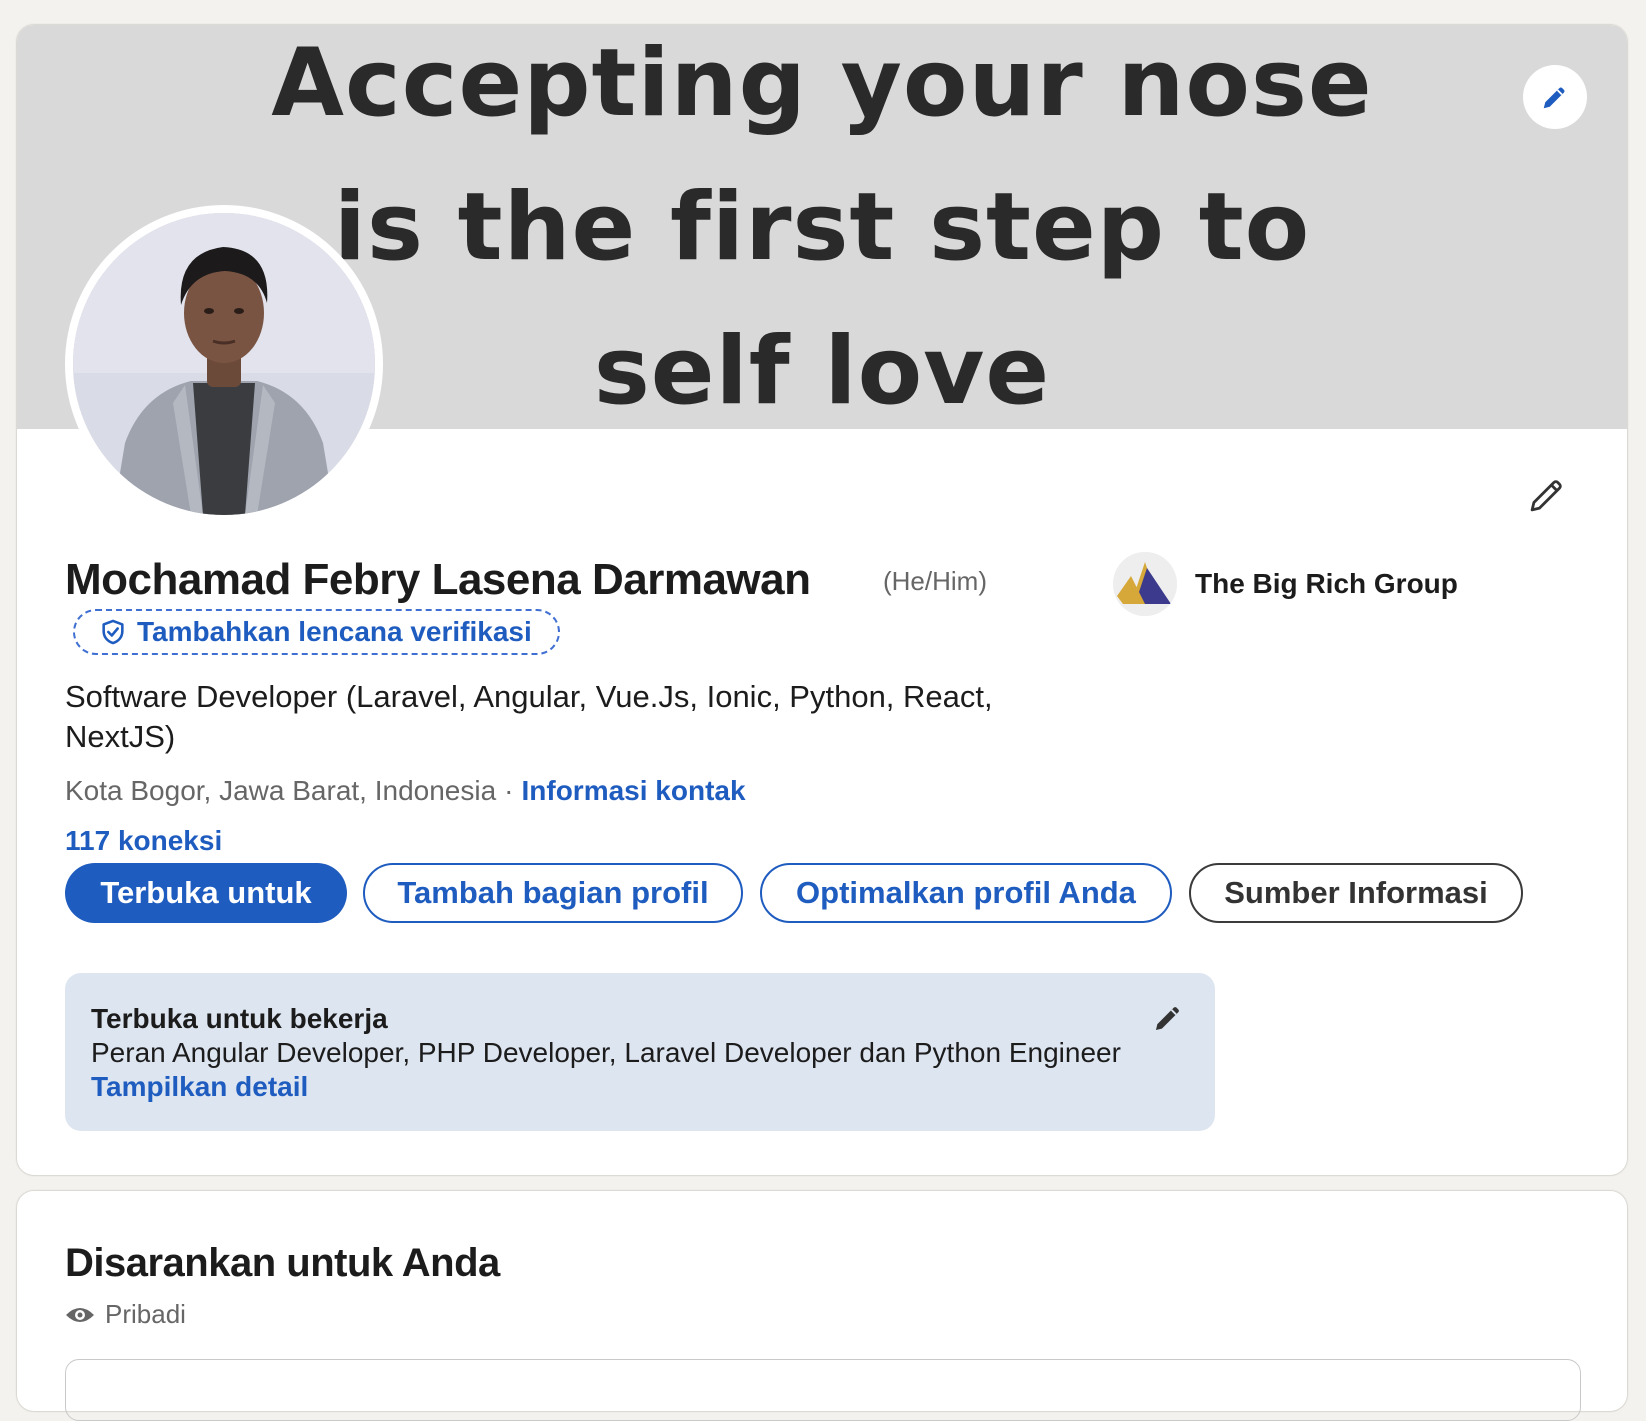  Describe the element at coordinates (281, 790) in the screenshot. I see `location: Kota Bogor, Jawa Barat, Indonesia` at that location.